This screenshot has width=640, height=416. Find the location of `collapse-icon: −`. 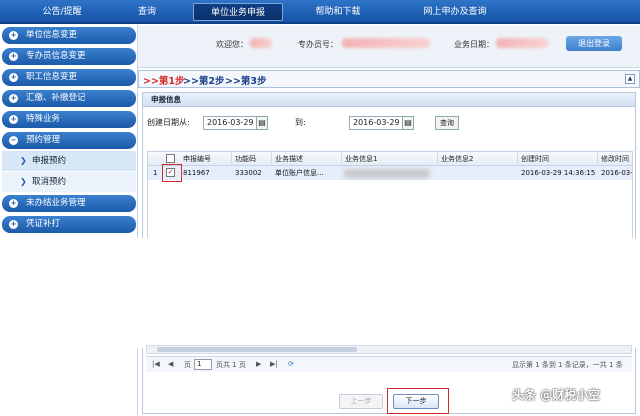

collapse-icon: − is located at coordinates (13, 140).